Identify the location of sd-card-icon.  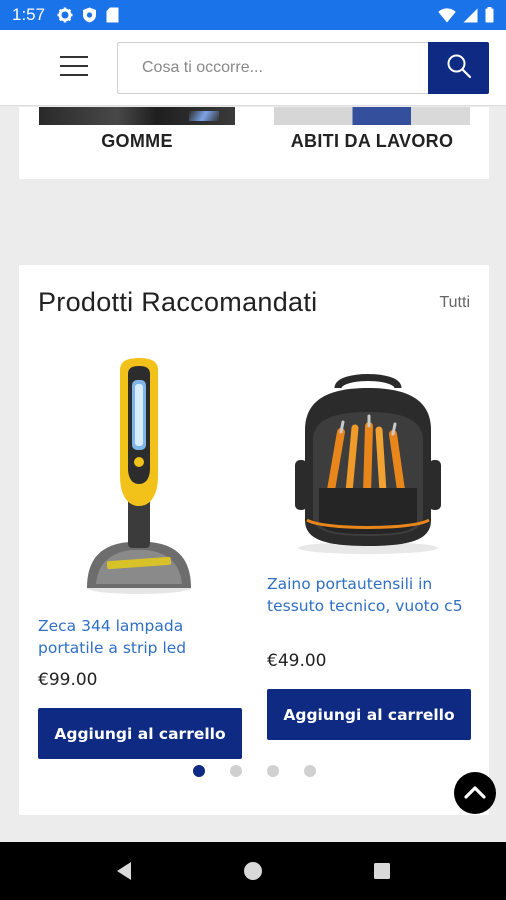
(112, 15).